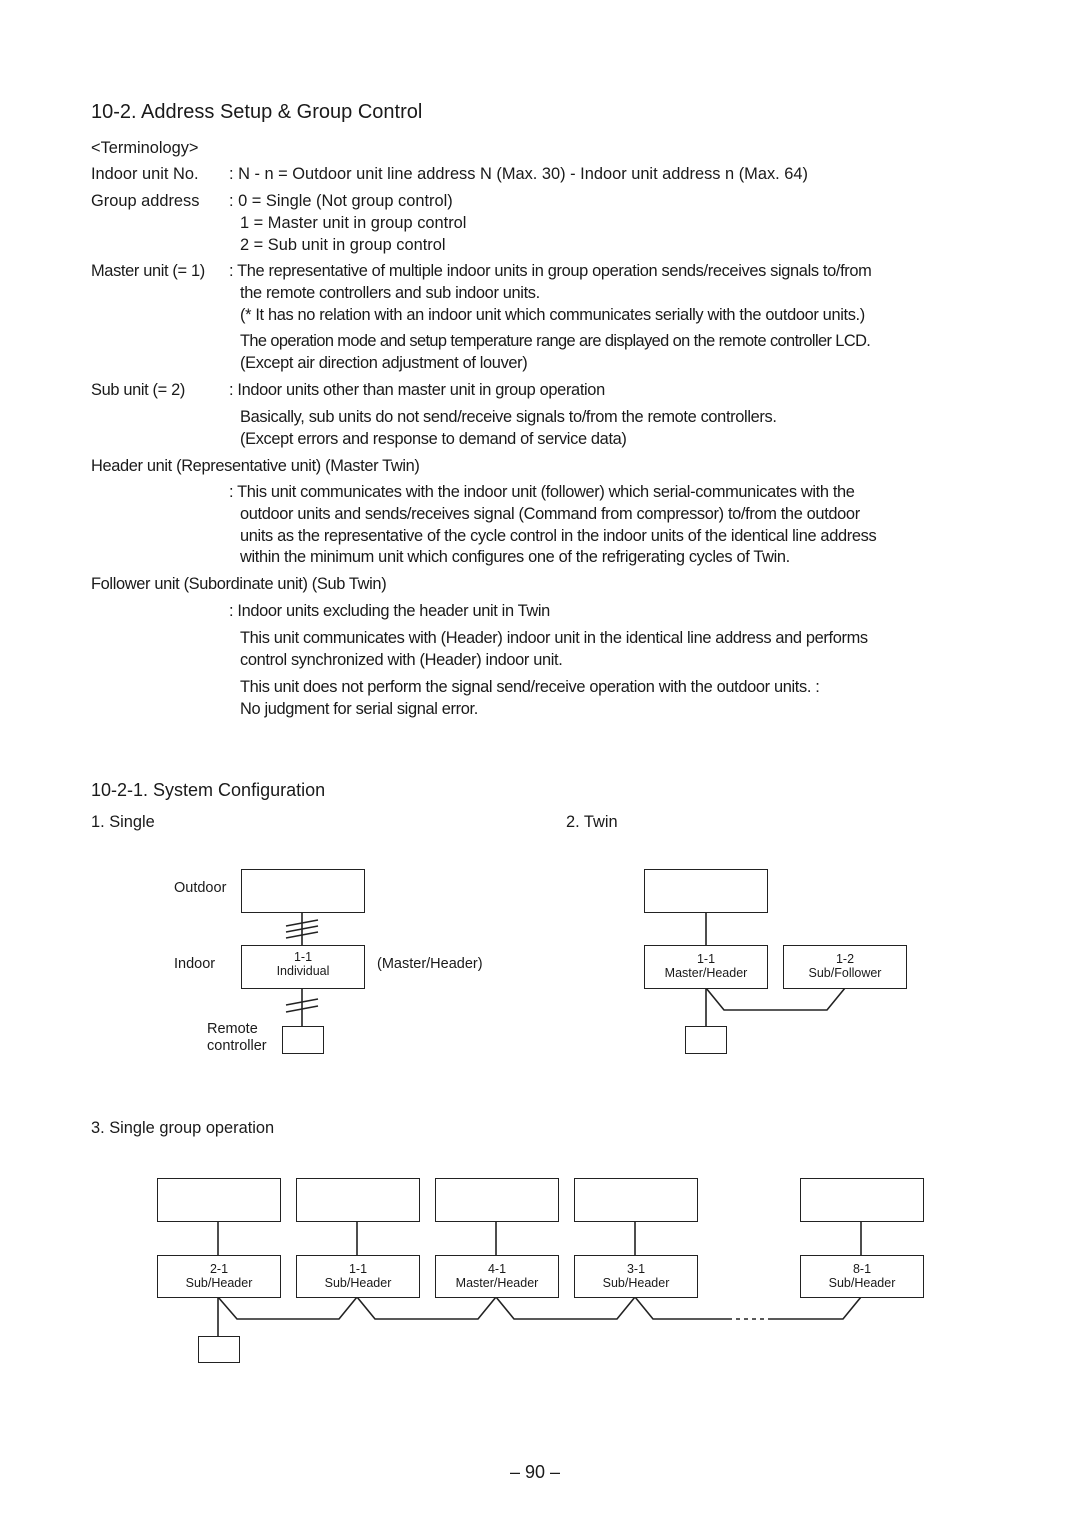 The width and height of the screenshot is (1080, 1525). I want to click on twin-outdoor-unit, so click(706, 891).